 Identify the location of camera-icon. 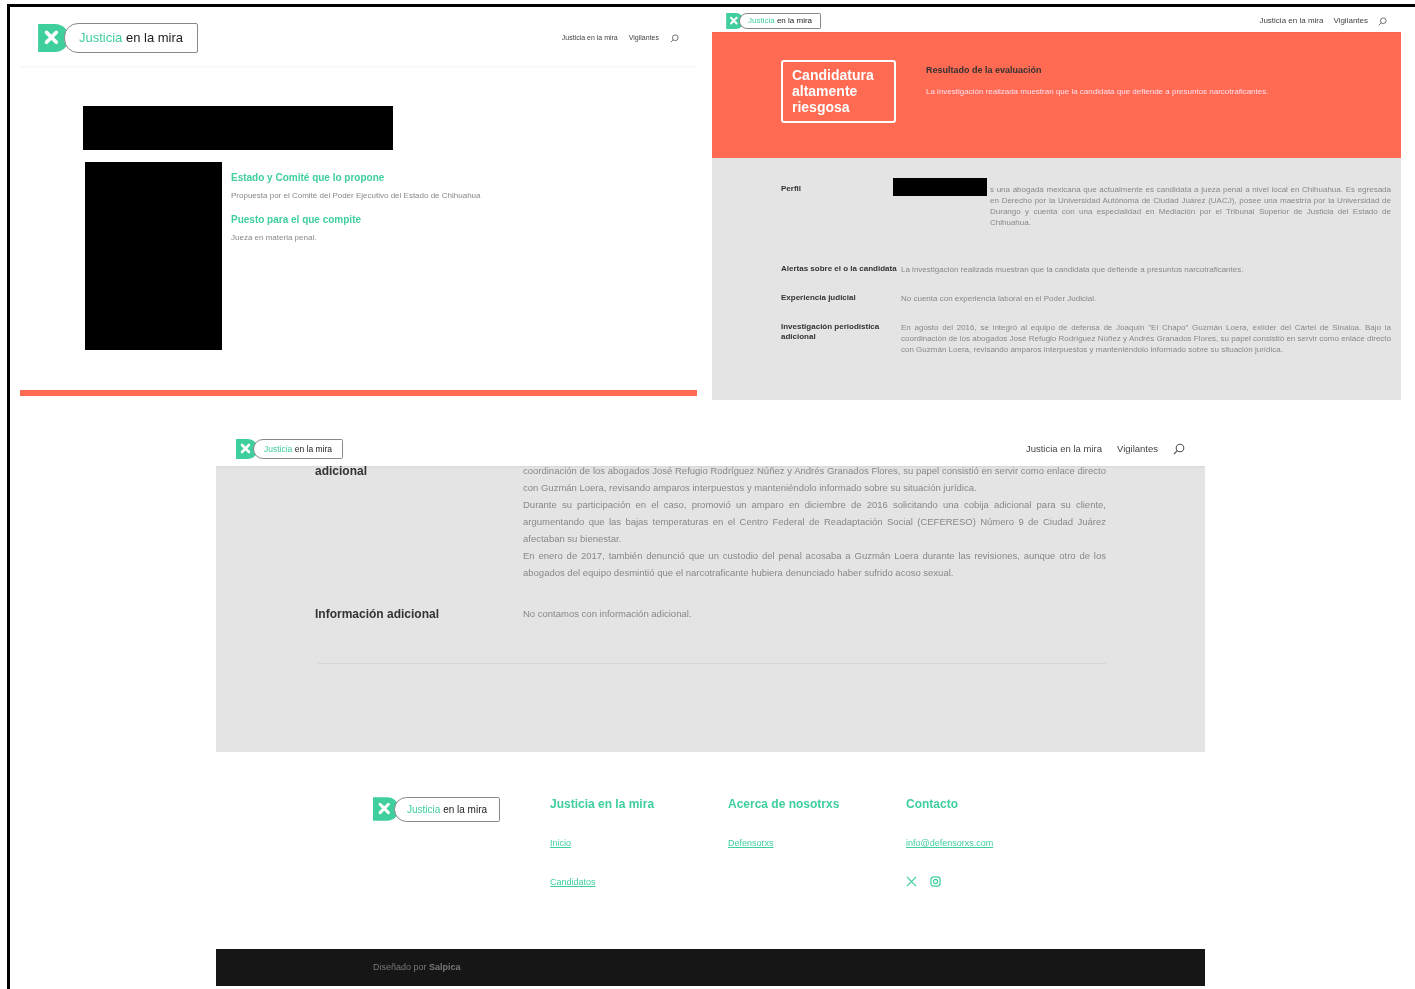
(935, 881).